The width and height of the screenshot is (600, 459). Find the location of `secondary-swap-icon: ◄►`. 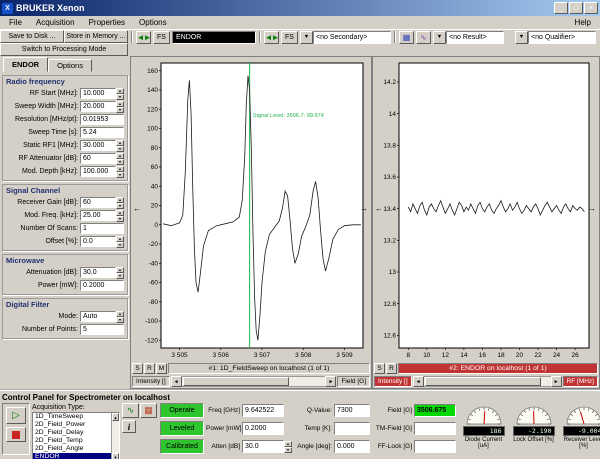

secondary-swap-icon: ◄► is located at coordinates (271, 37).